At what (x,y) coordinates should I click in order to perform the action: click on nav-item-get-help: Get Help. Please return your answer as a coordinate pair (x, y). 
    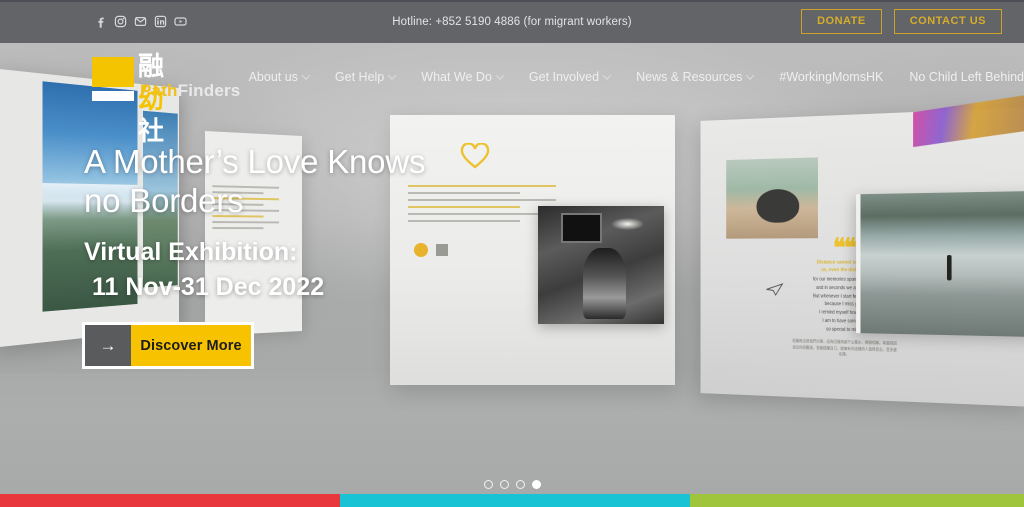
    Looking at the image, I should click on (365, 77).